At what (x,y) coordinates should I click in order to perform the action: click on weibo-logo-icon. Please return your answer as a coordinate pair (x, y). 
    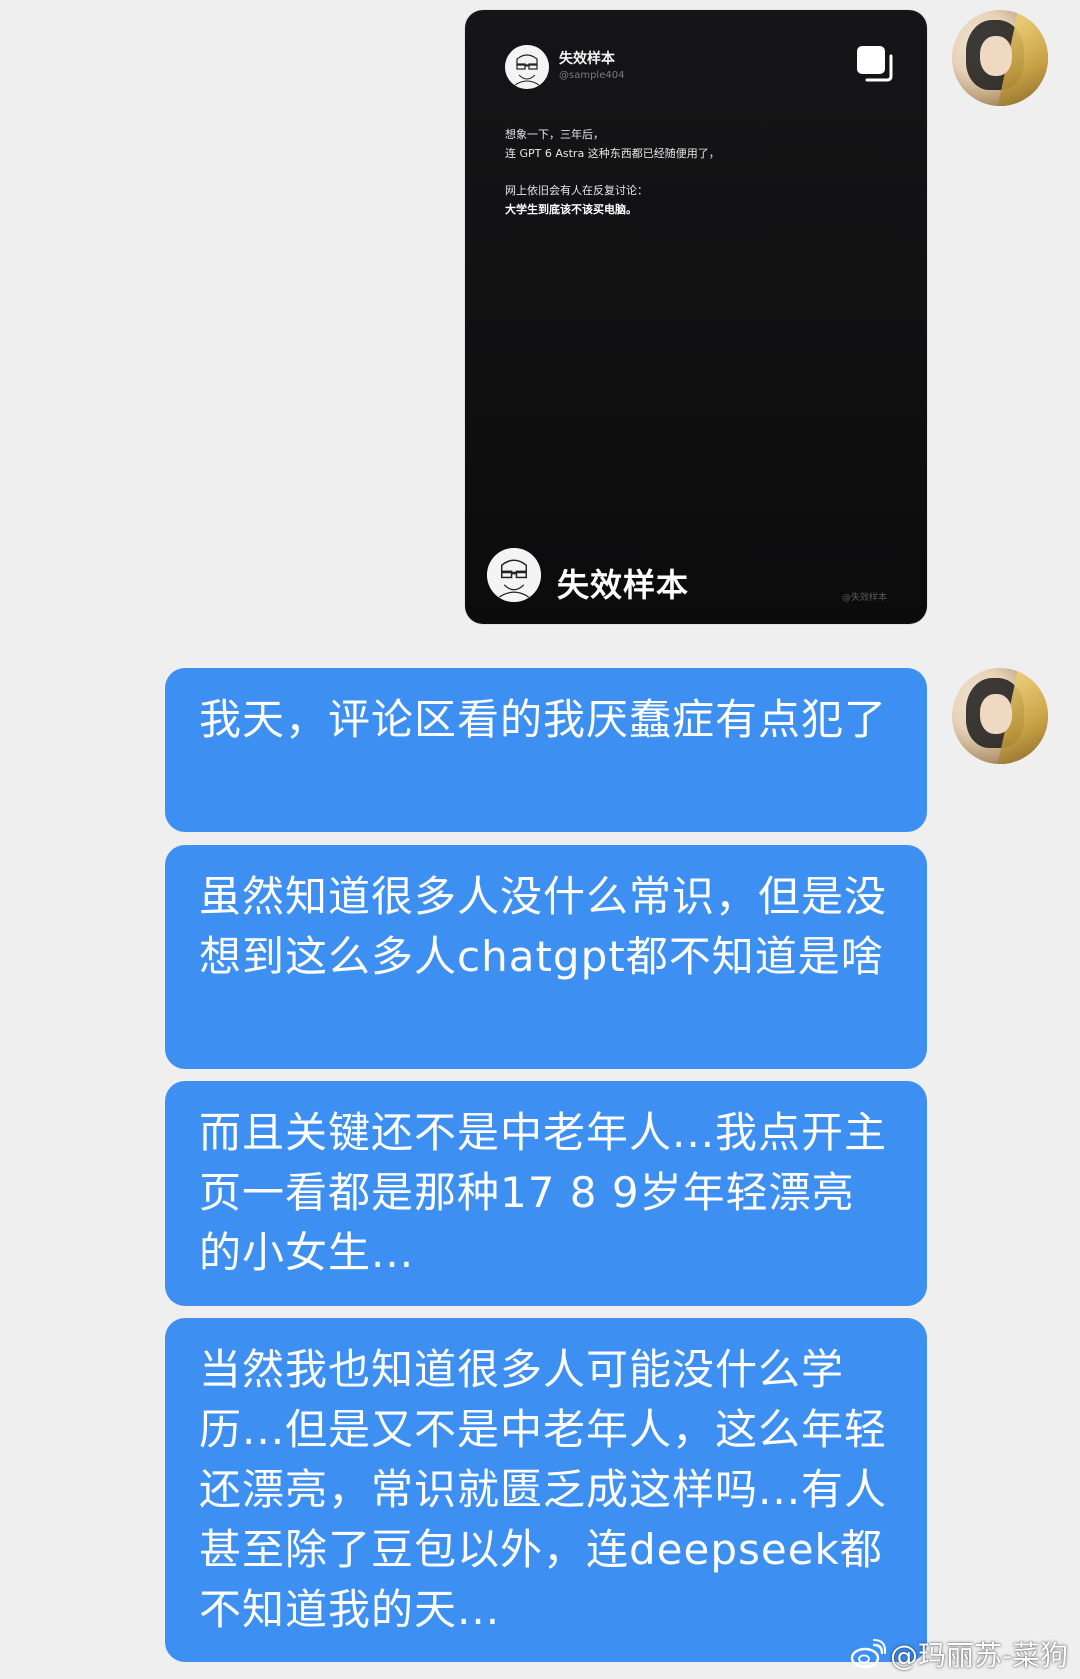
    Looking at the image, I should click on (868, 1654).